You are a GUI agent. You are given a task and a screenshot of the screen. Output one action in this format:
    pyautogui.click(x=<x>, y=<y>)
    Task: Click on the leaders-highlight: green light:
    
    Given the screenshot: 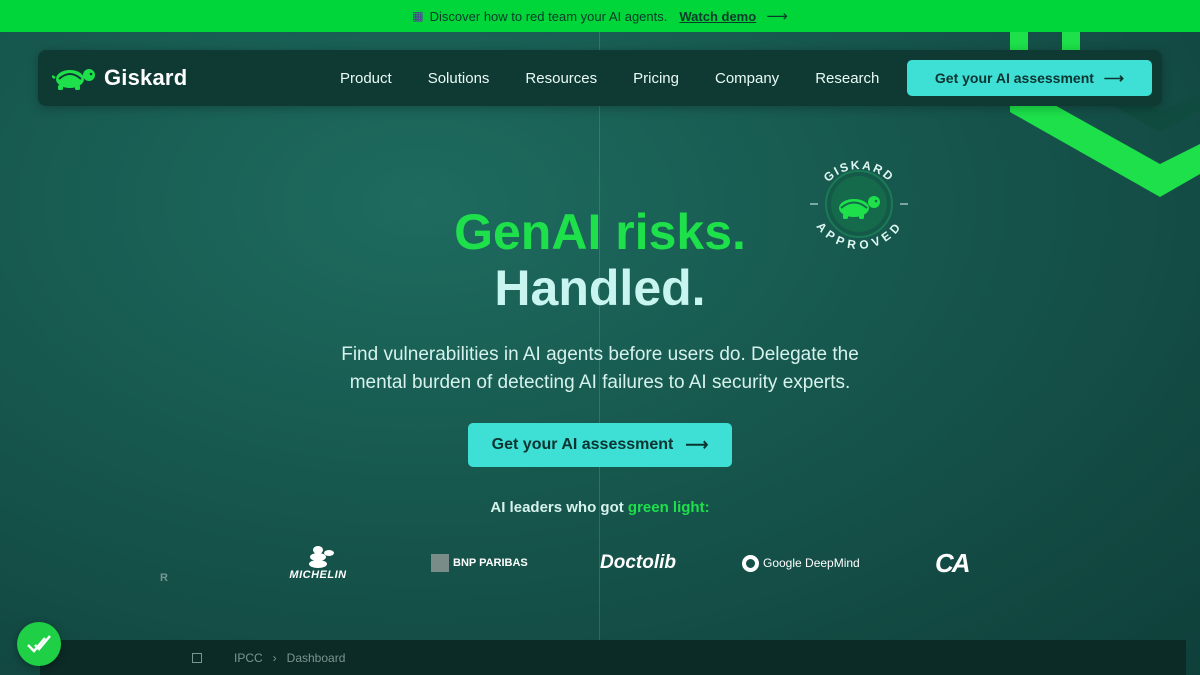 What is the action you would take?
    pyautogui.click(x=668, y=507)
    